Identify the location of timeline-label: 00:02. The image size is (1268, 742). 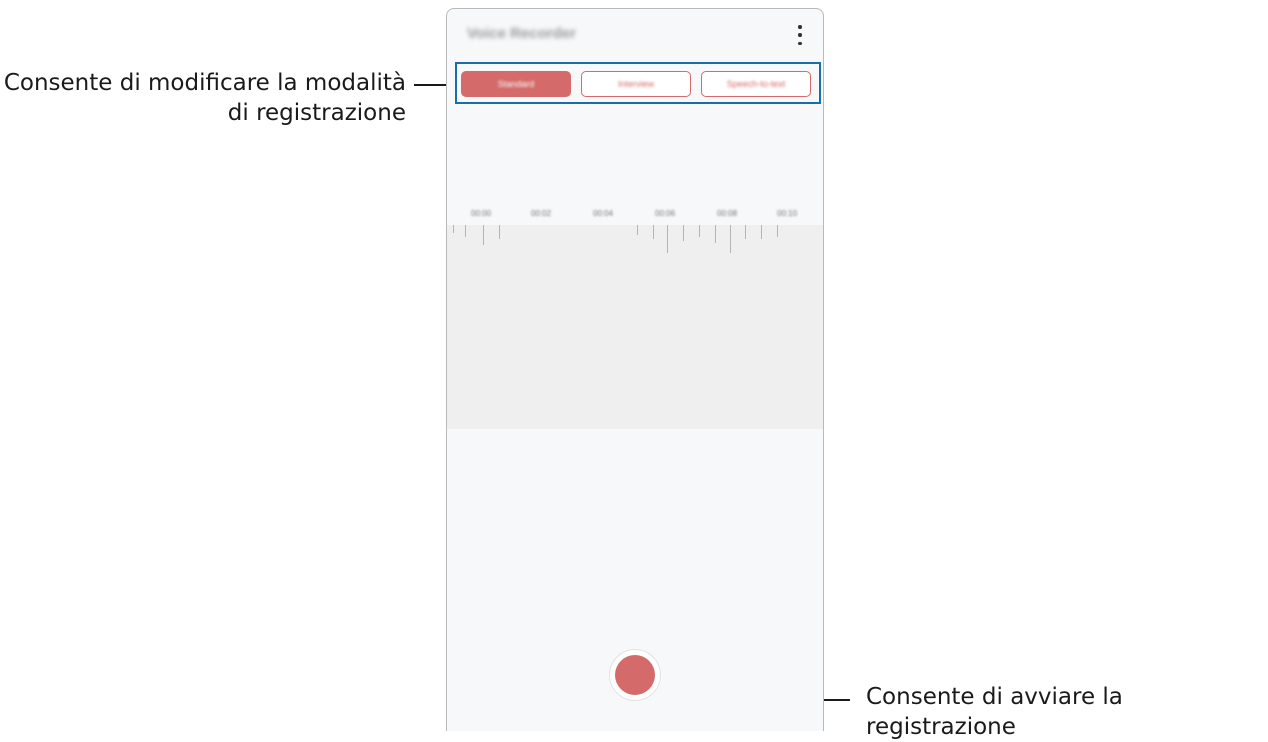
(541, 213).